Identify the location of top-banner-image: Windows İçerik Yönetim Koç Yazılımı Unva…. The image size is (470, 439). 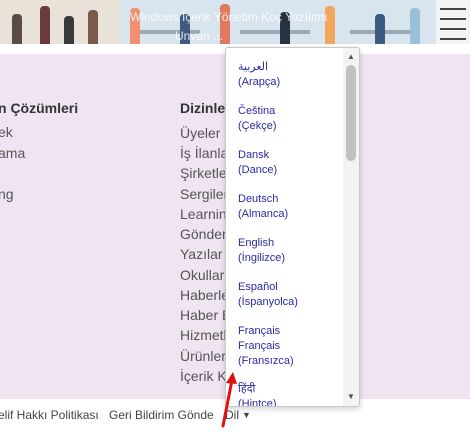
(235, 22).